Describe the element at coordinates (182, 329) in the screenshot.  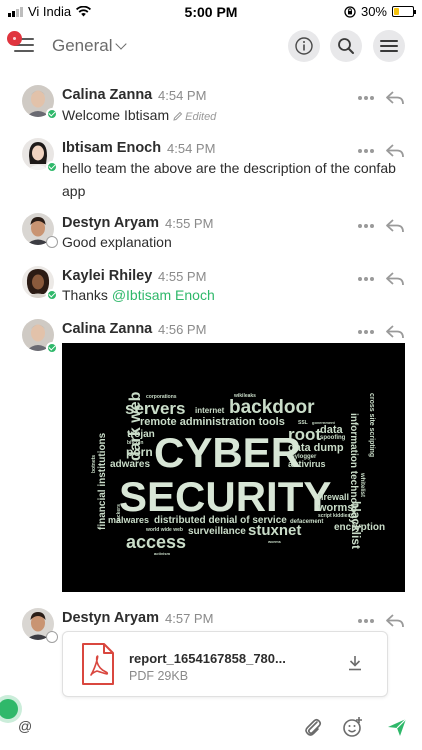
I see `message-time: 4:56 PM` at that location.